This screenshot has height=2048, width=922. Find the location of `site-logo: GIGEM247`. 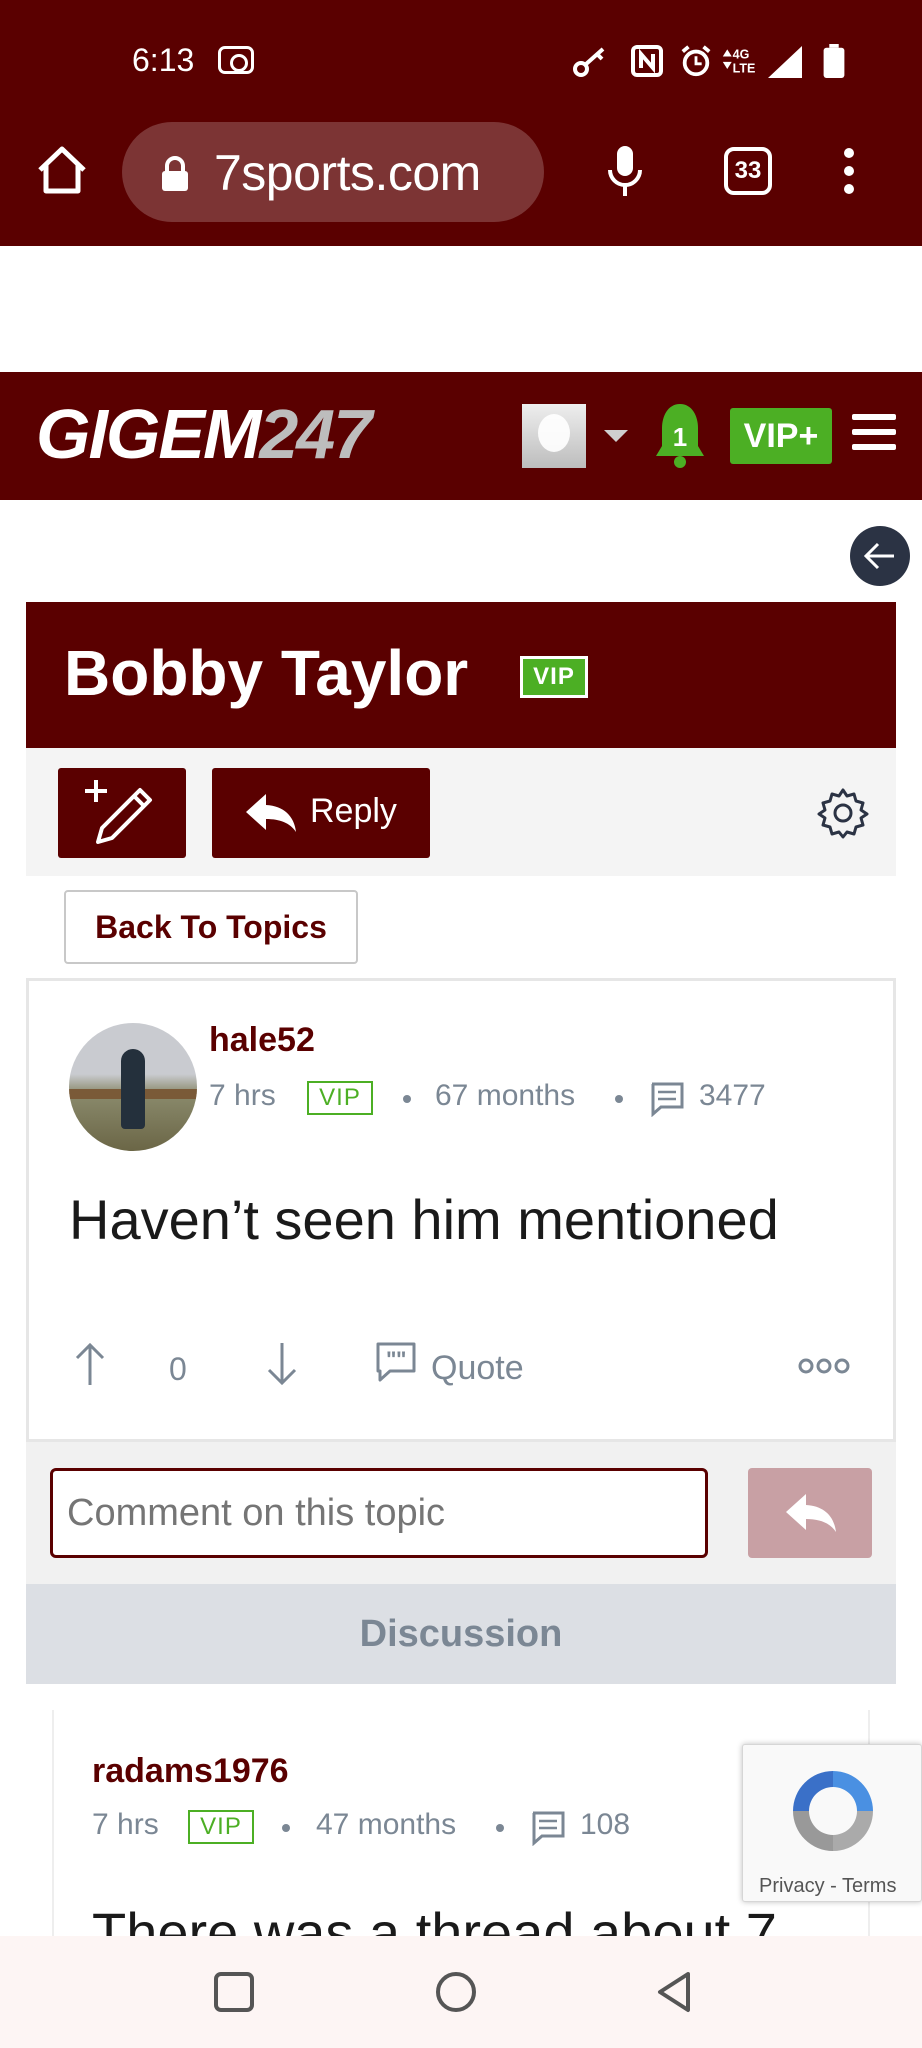

site-logo: GIGEM247 is located at coordinates (204, 434).